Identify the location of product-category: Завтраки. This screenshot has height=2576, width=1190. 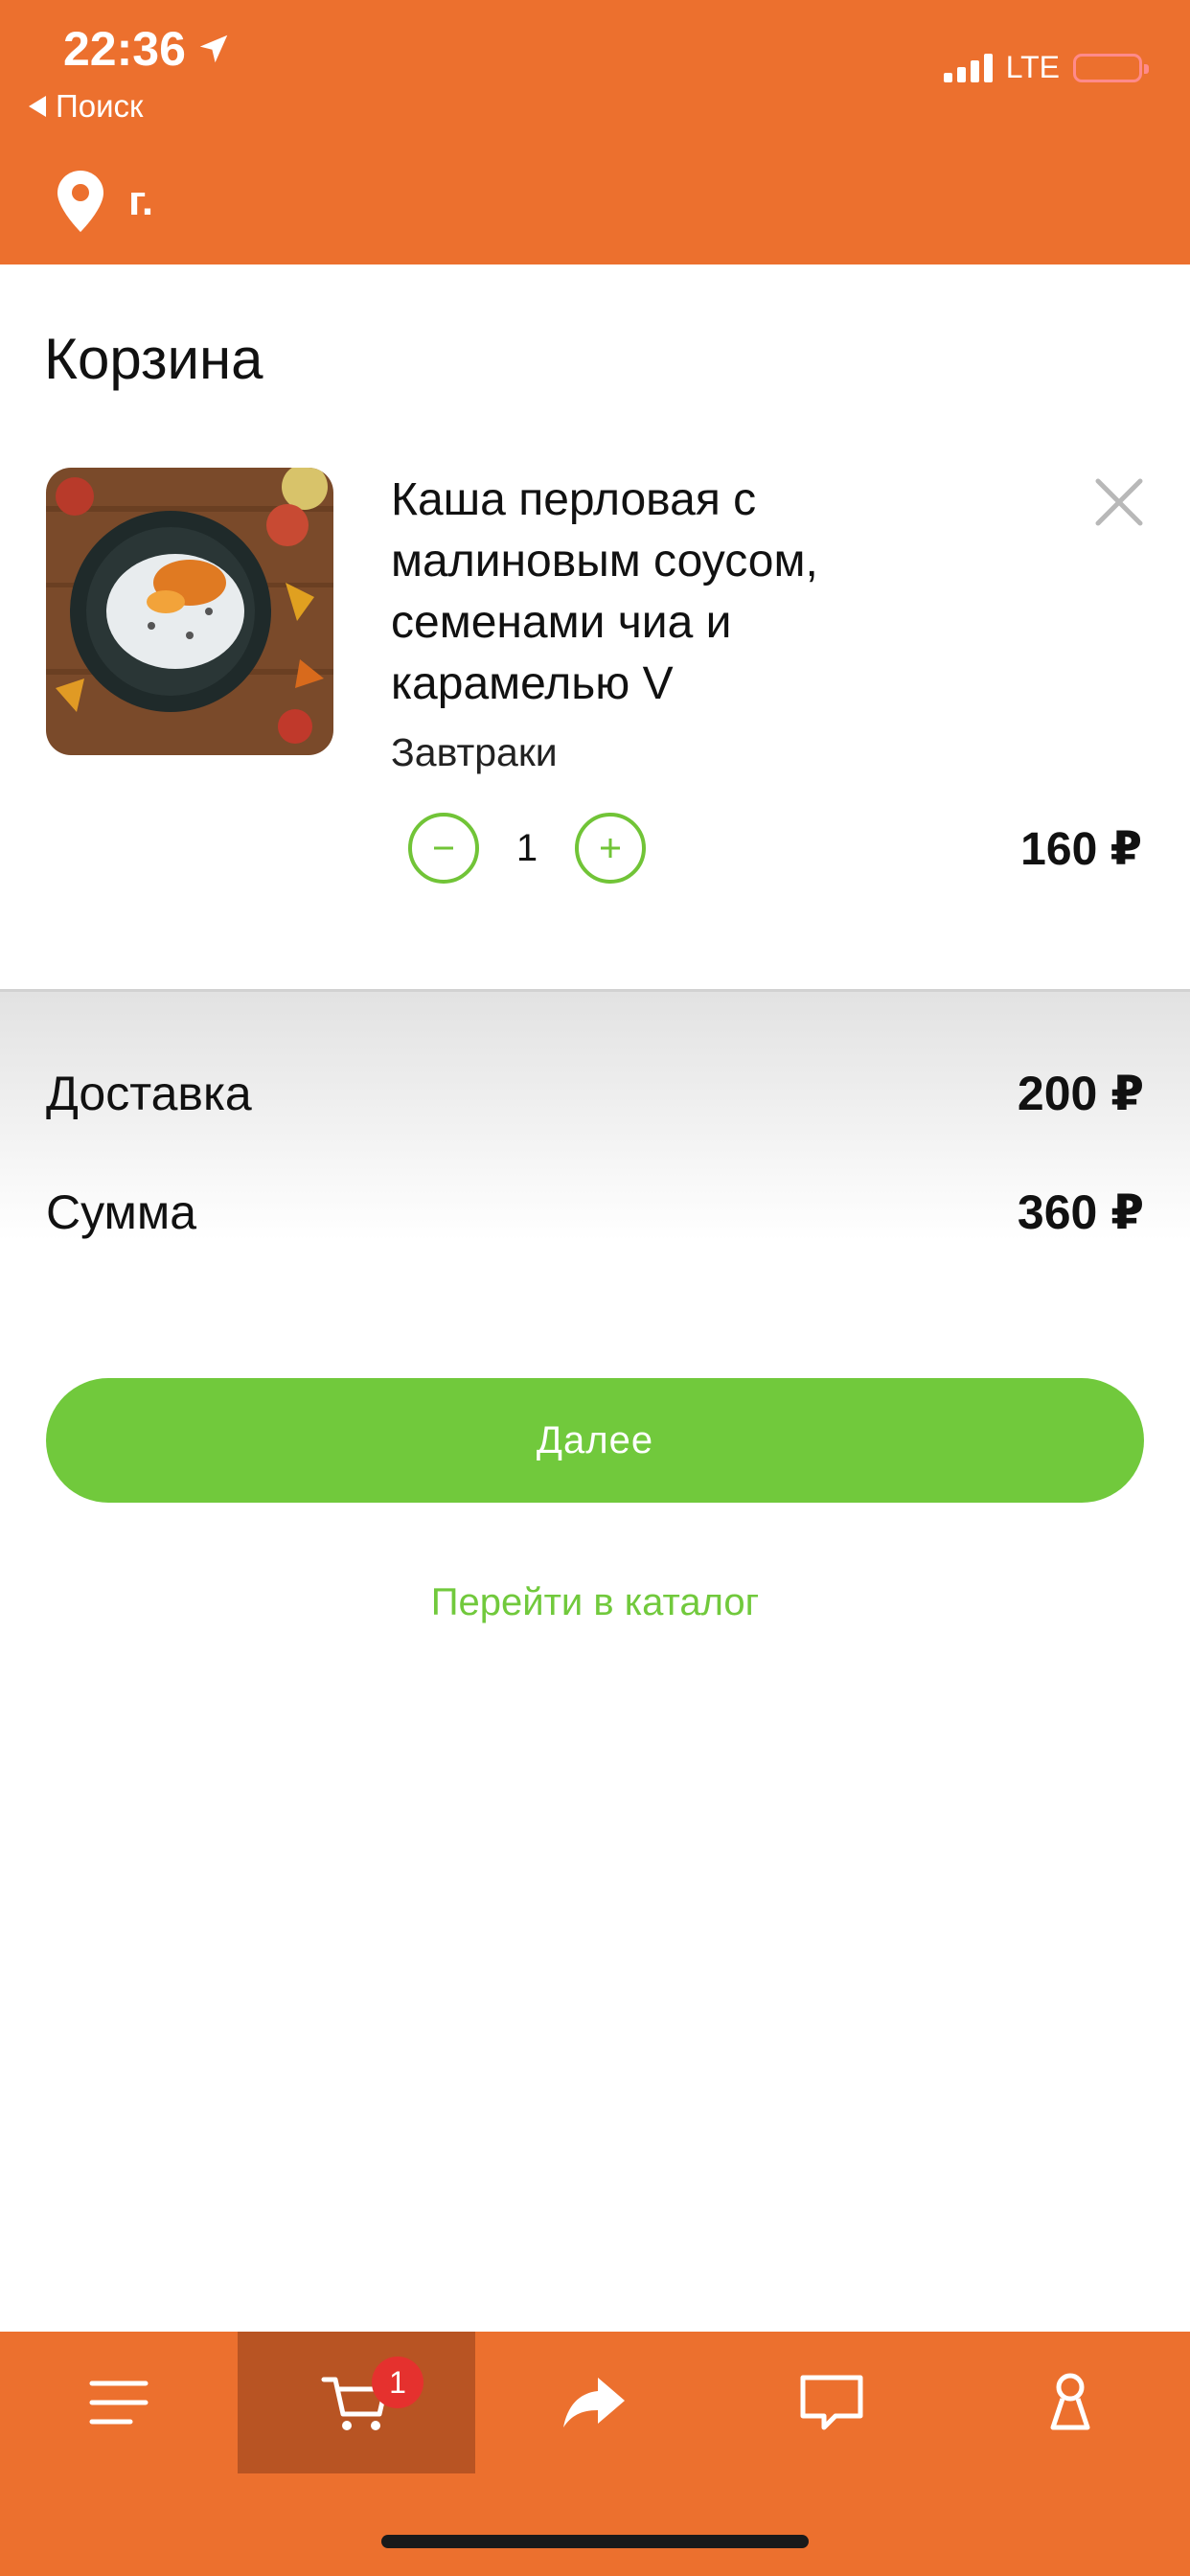
(475, 752).